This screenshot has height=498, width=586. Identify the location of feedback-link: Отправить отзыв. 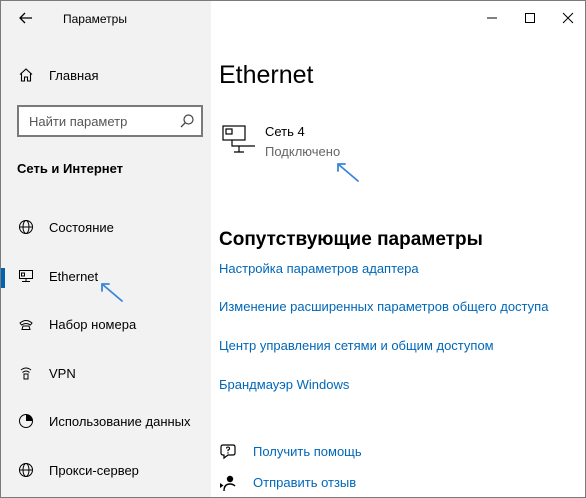
(304, 482).